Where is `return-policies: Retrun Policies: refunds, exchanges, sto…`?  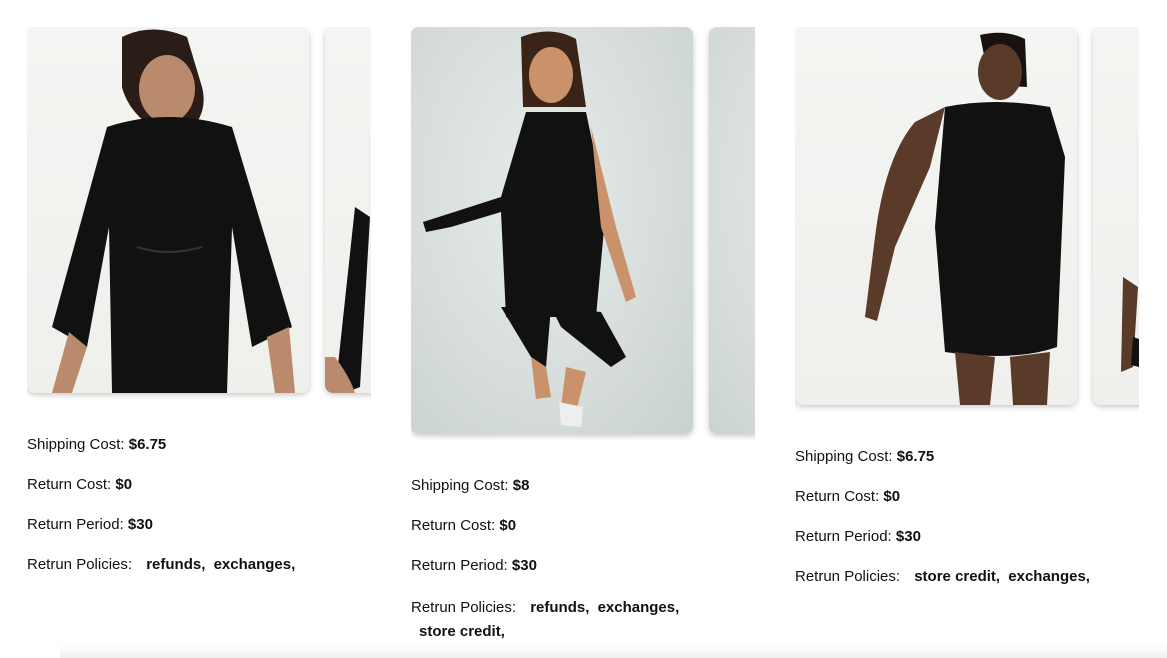
return-policies: Retrun Policies: refunds, exchanges, sto… is located at coordinates (561, 620).